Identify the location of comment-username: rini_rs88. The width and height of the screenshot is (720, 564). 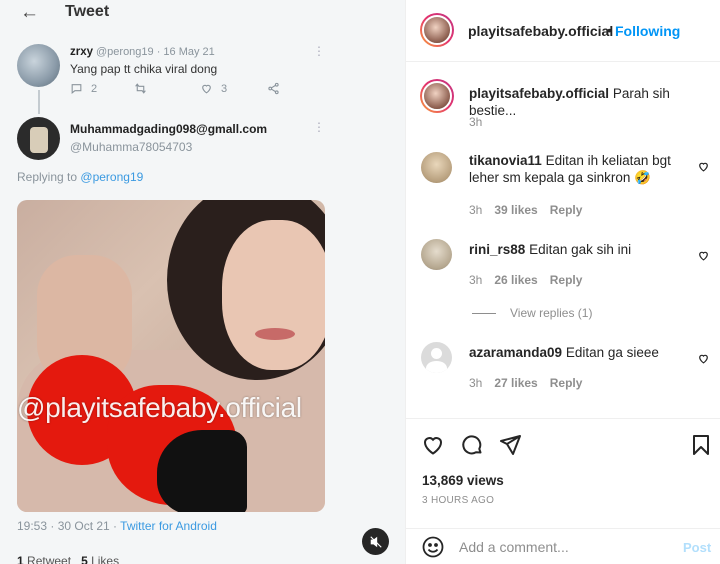
(497, 249).